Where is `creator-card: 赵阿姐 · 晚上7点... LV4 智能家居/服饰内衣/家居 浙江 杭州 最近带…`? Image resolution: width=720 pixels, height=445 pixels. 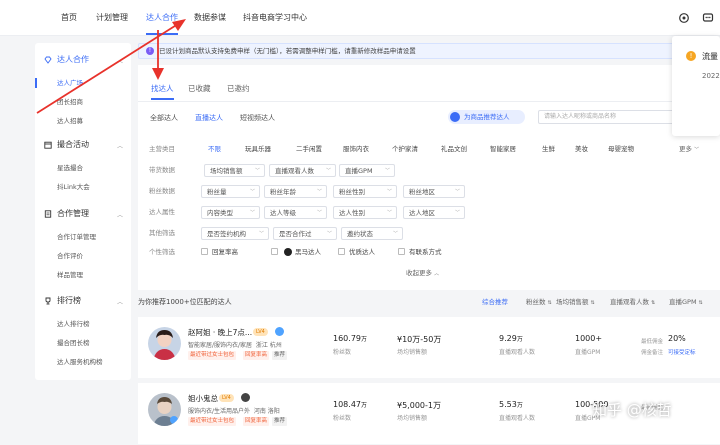 creator-card: 赵阿姐 · 晚上7点... LV4 智能家居/服饰内衣/家居 浙江 杭州 最近带… is located at coordinates (429, 347).